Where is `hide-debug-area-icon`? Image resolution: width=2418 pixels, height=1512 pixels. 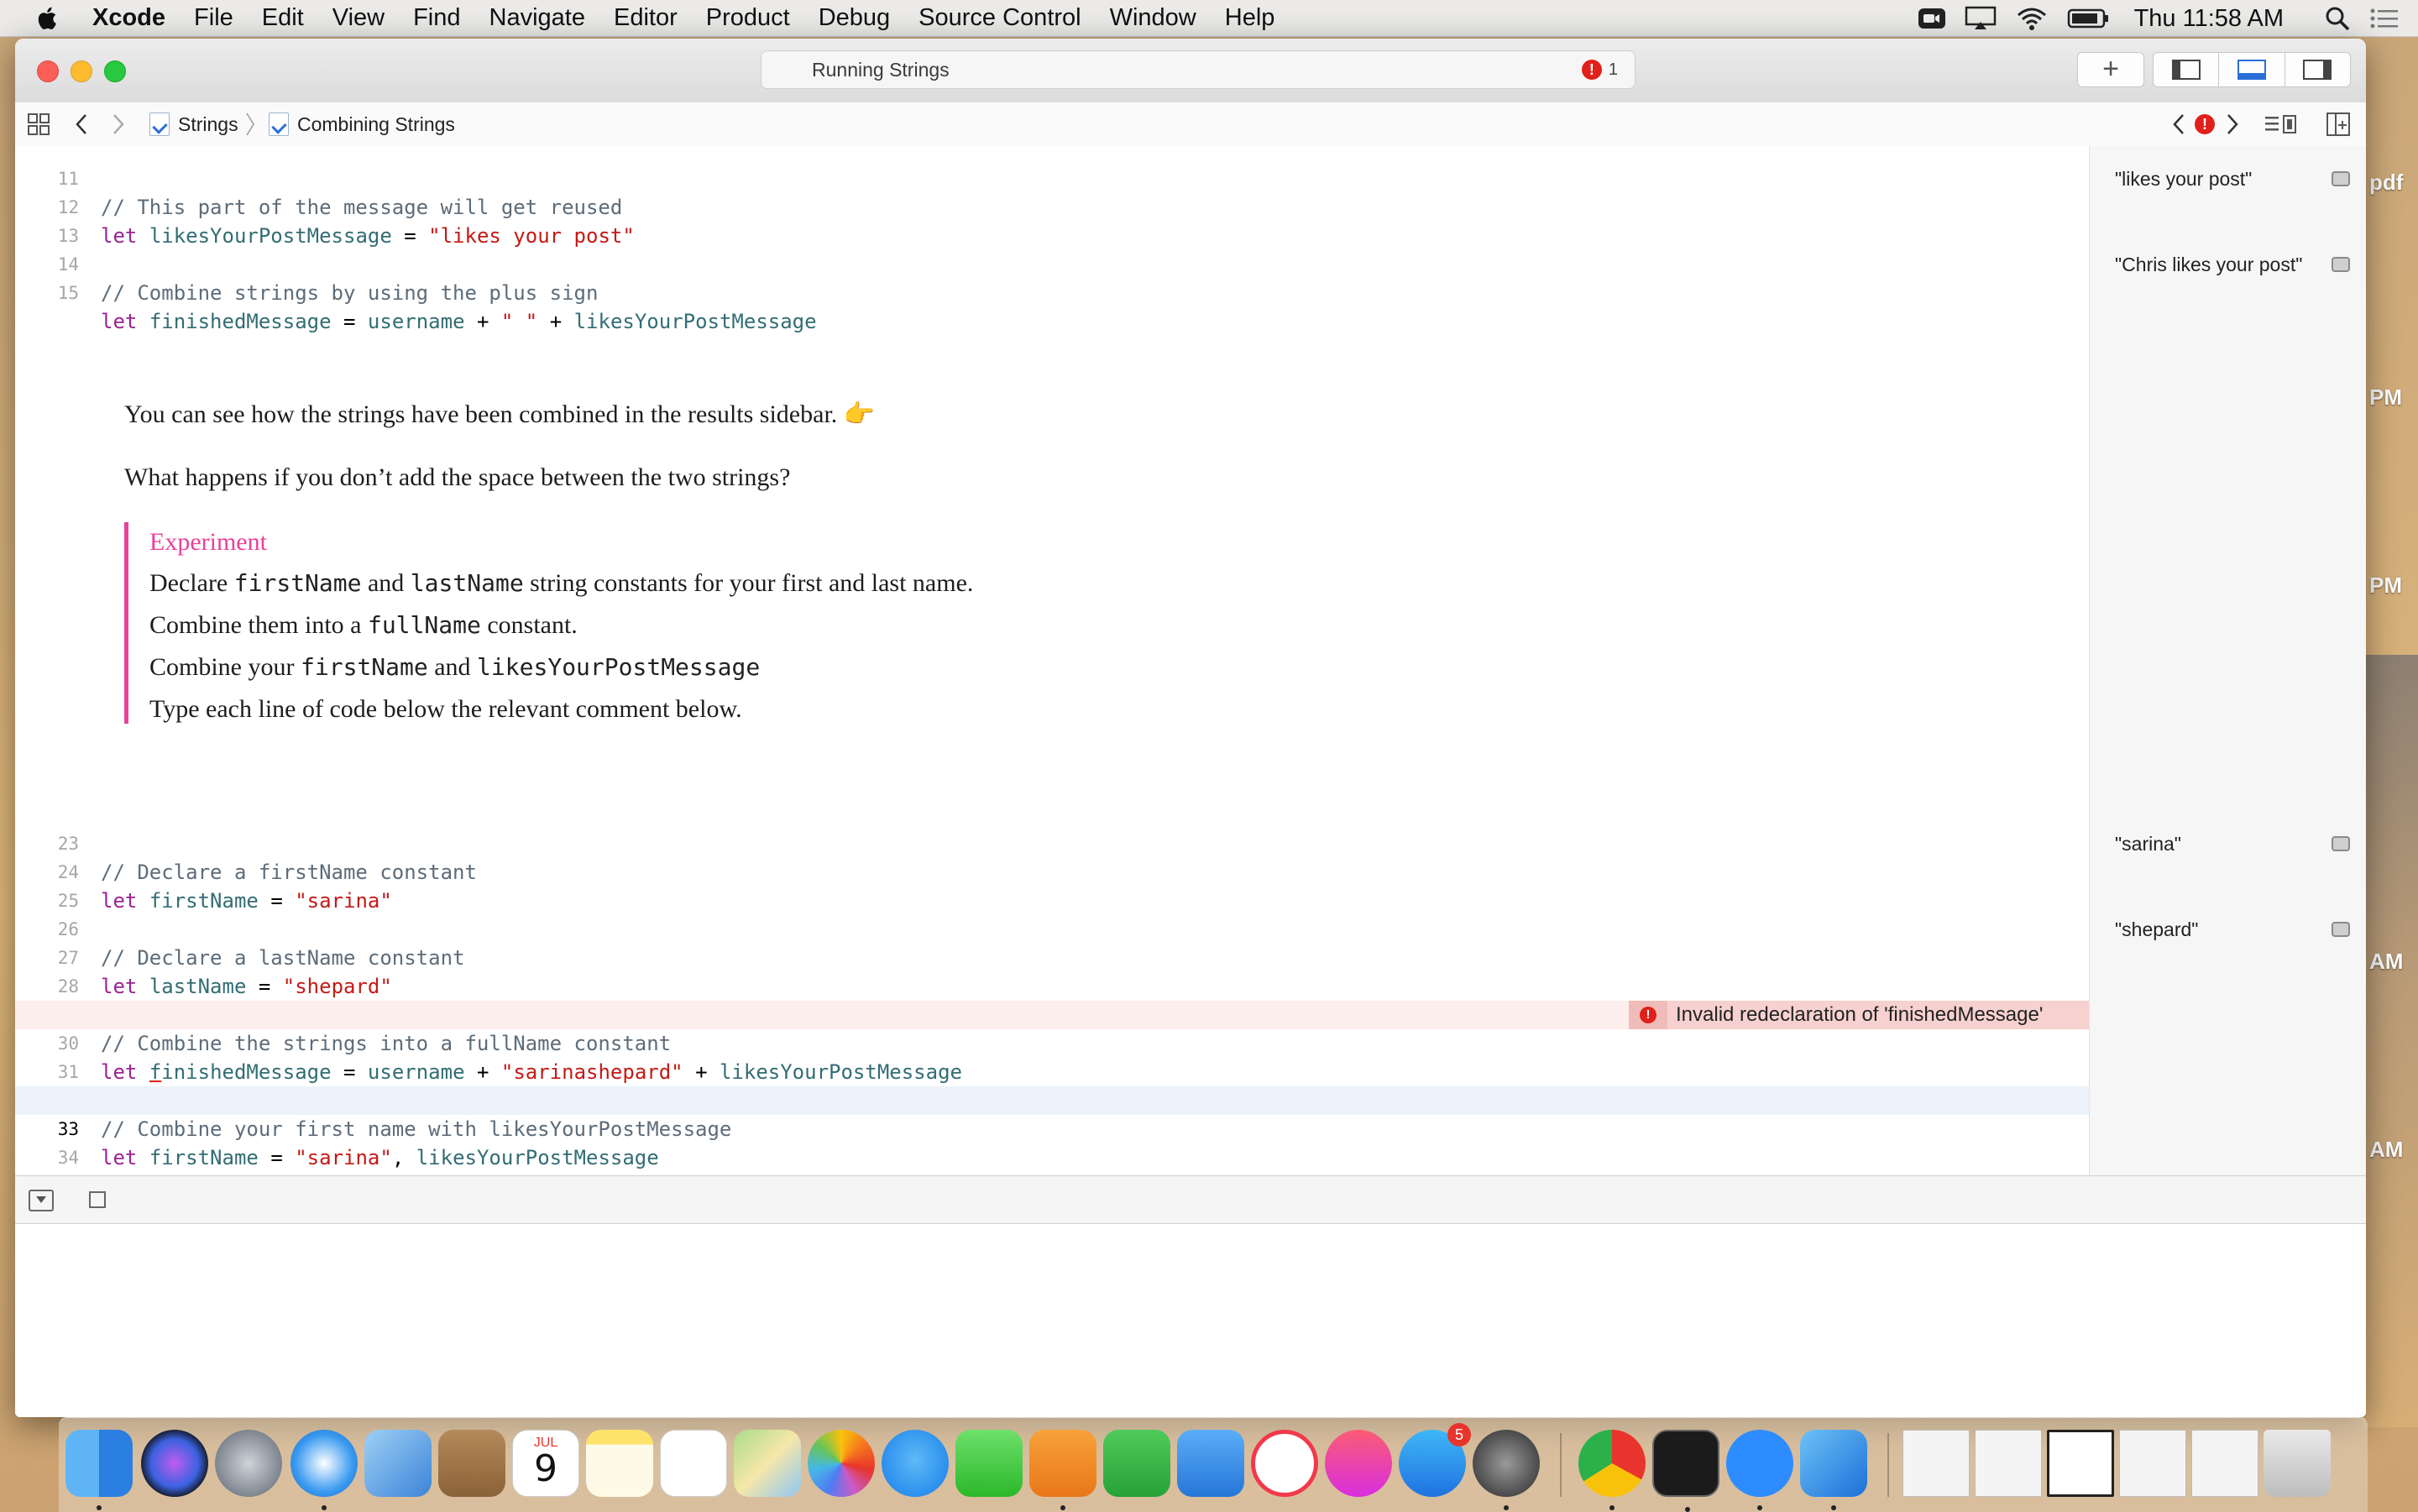 hide-debug-area-icon is located at coordinates (41, 1200).